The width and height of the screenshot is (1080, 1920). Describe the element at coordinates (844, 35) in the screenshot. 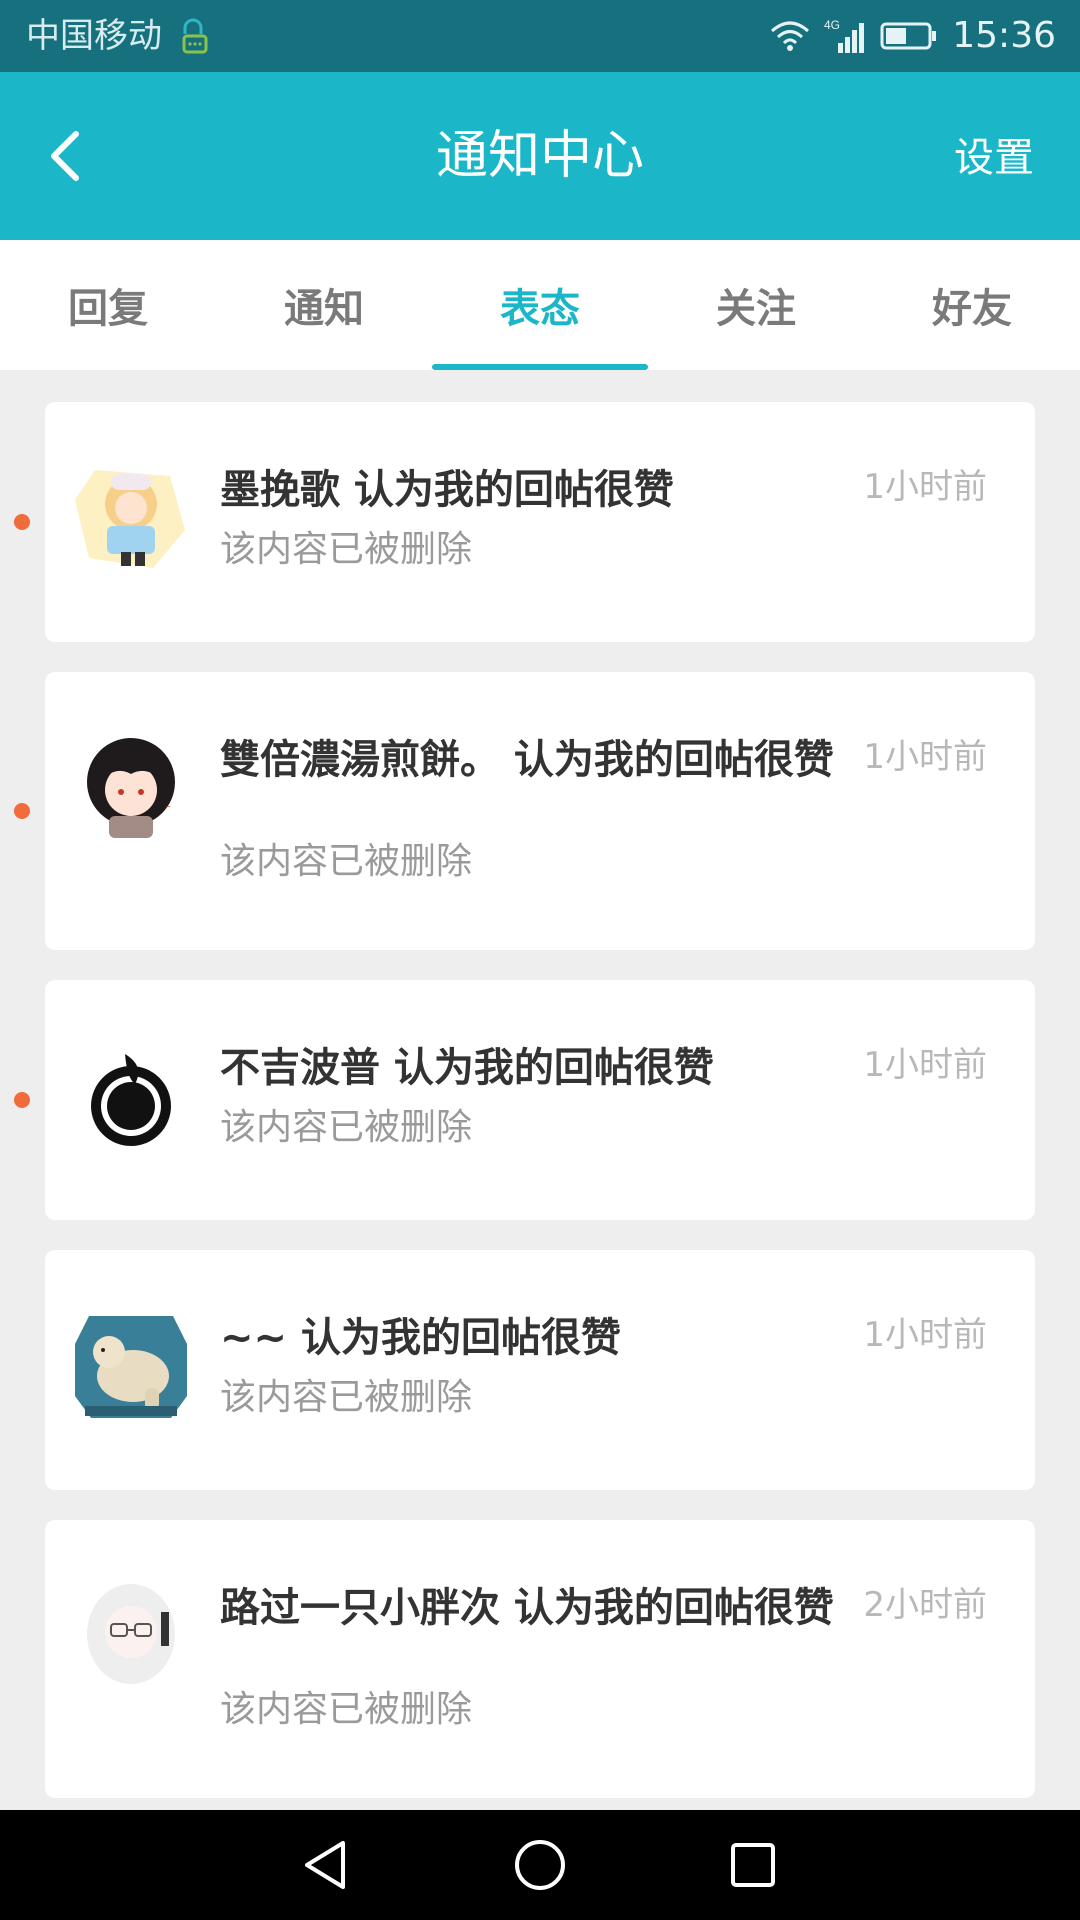

I see `signal-icon: 4G` at that location.